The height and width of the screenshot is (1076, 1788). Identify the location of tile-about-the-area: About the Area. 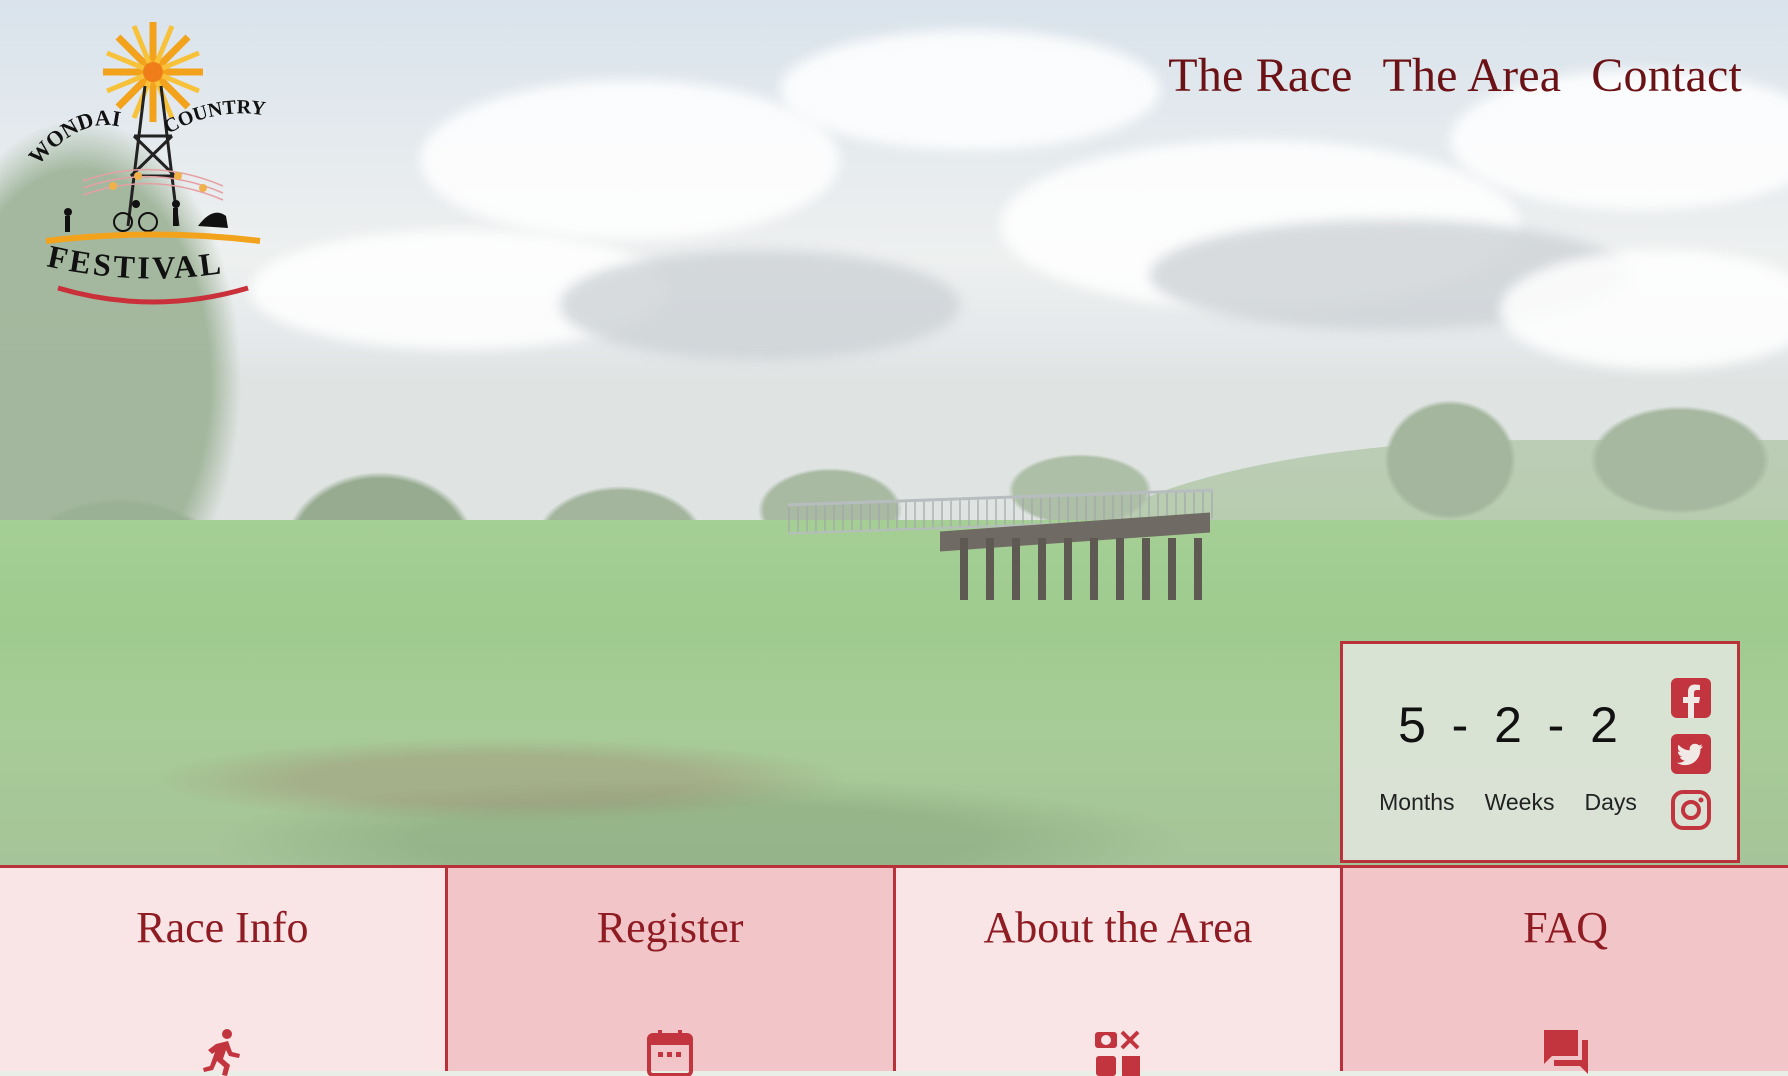
(1119, 972).